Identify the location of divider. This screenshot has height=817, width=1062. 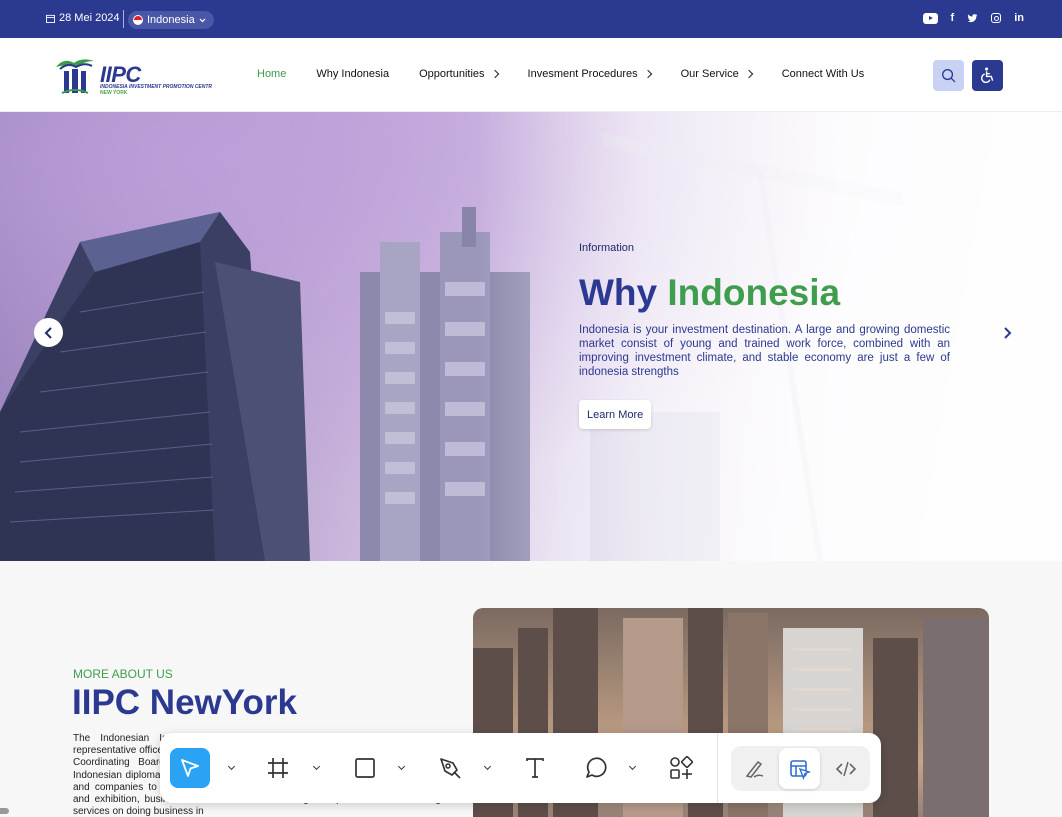
(123, 19).